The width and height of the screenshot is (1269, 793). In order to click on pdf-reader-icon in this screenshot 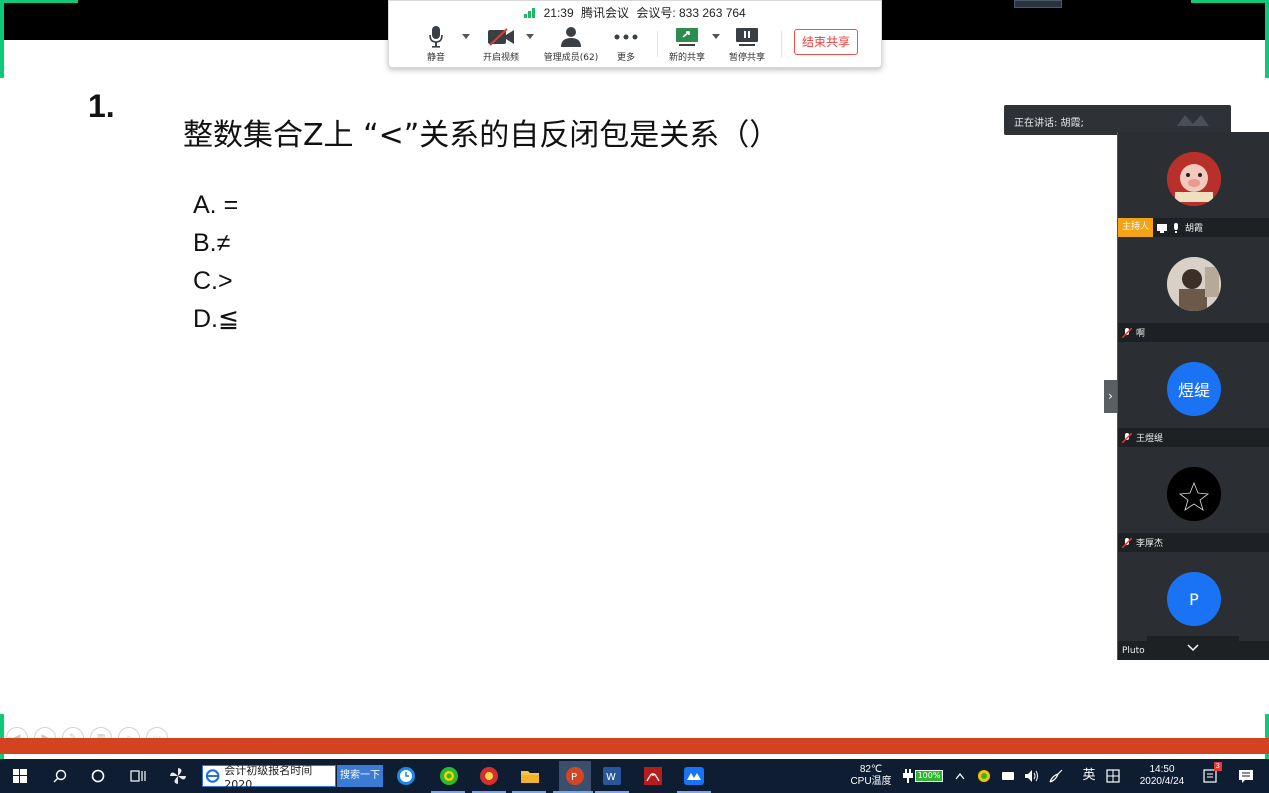, I will do `click(653, 776)`.